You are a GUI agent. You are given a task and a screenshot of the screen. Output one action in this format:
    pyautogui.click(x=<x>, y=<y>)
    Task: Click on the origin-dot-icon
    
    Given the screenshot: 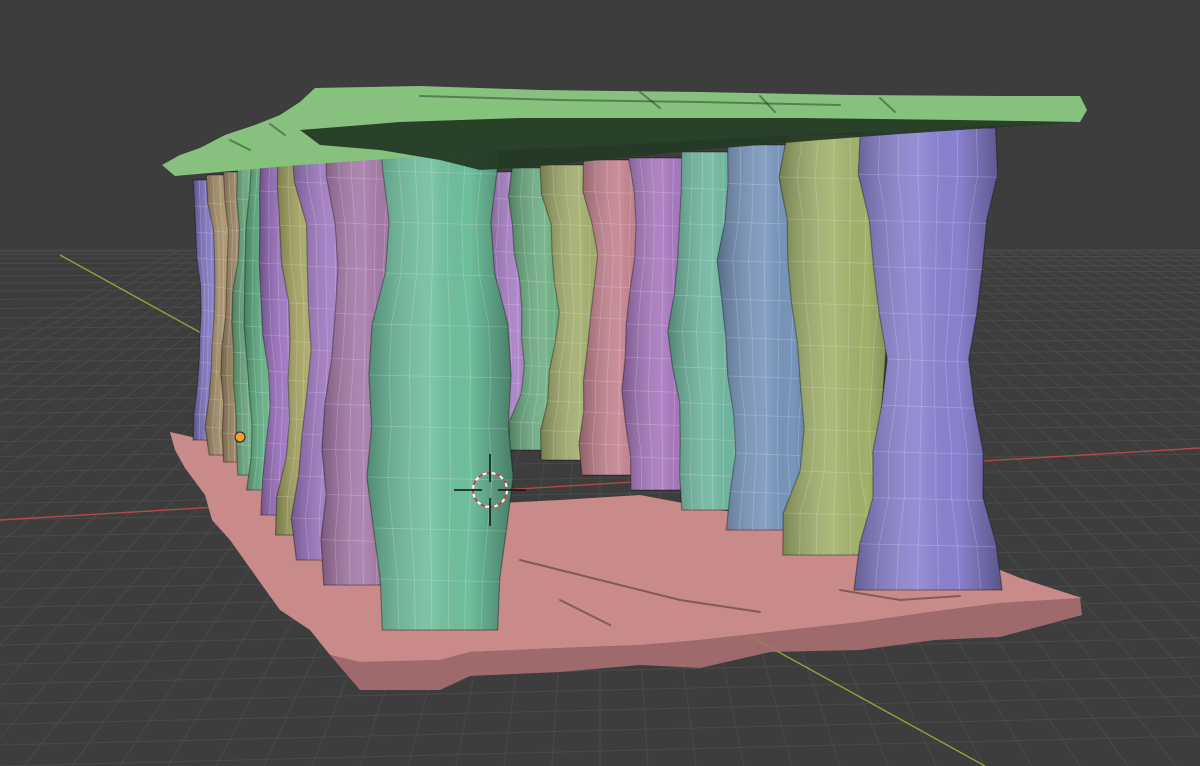 What is the action you would take?
    pyautogui.click(x=240, y=437)
    